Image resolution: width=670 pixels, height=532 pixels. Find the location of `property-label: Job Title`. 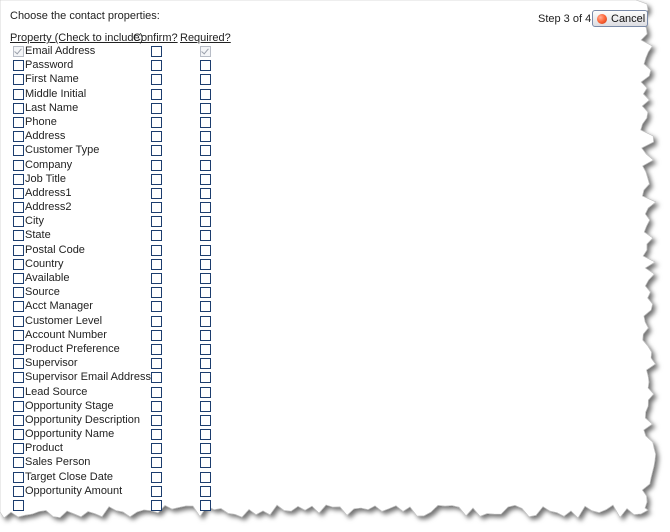

property-label: Job Title is located at coordinates (45, 178).